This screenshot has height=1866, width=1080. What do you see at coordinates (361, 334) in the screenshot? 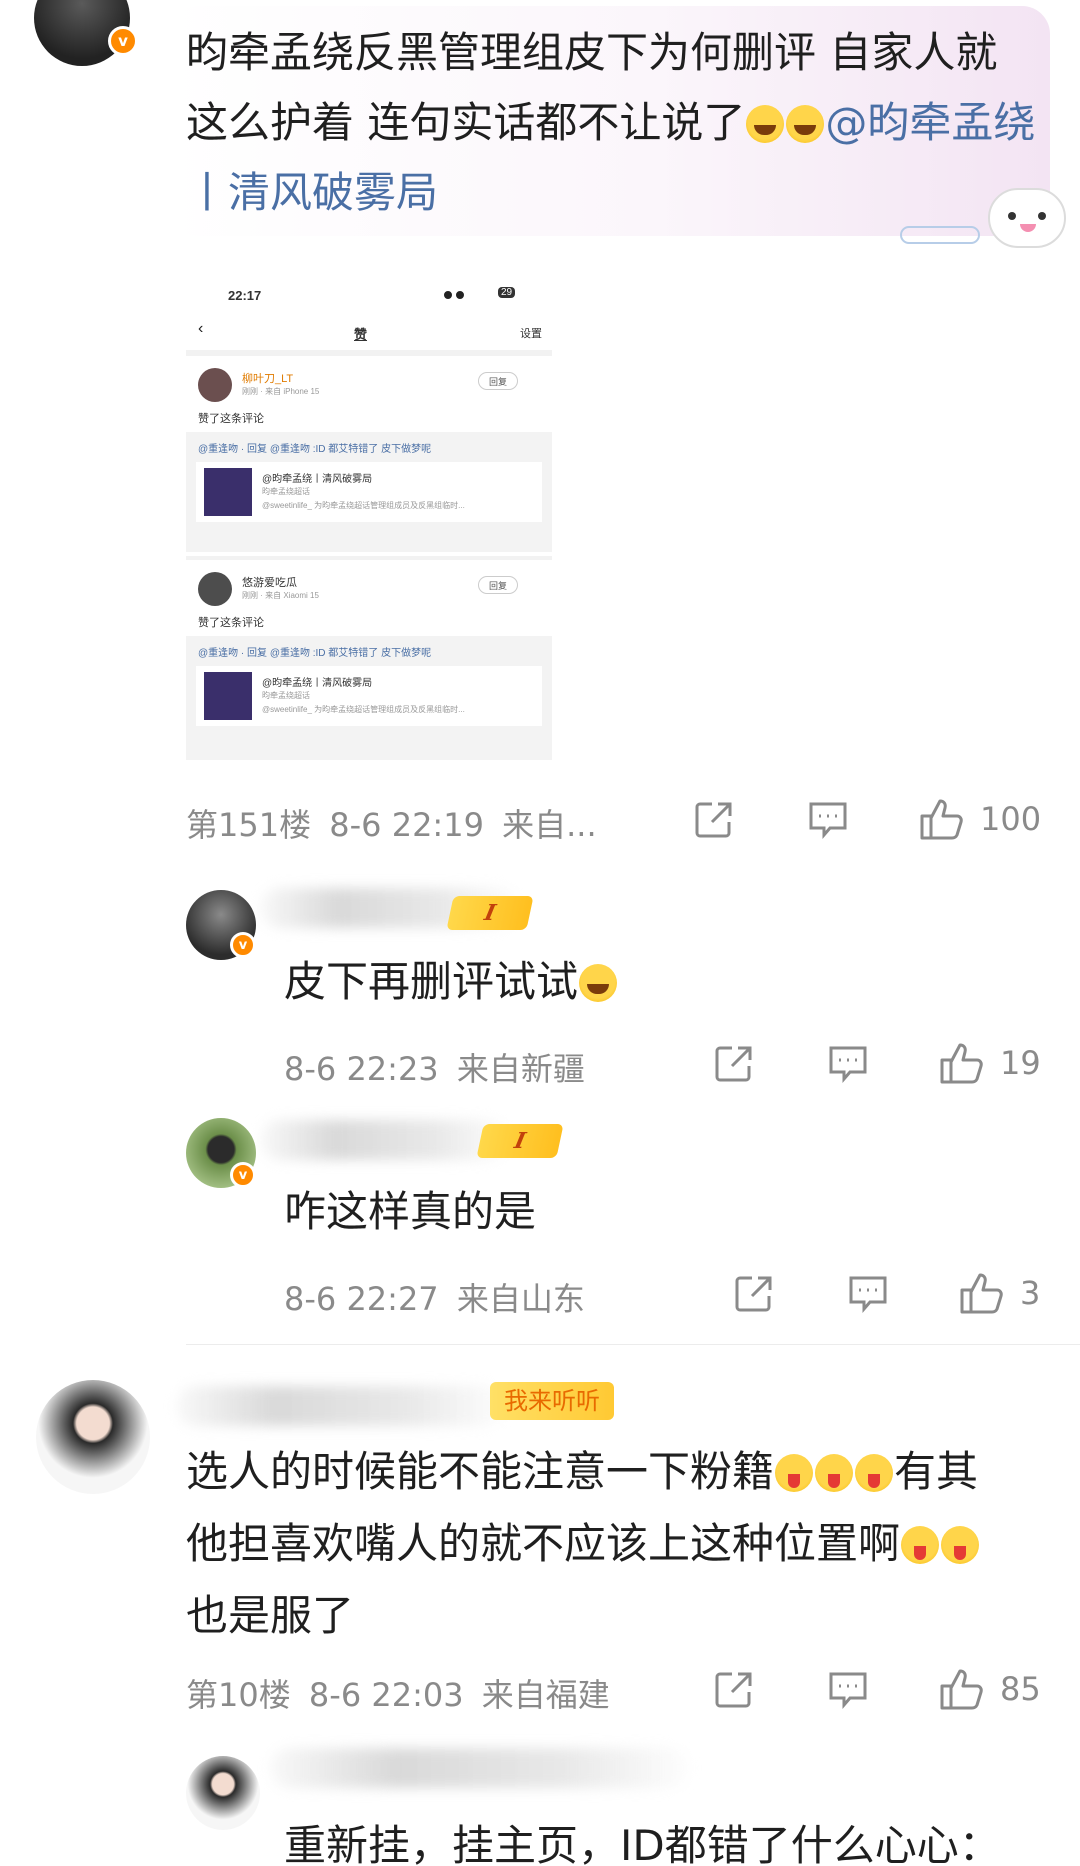
I see `nav-title: 赞` at bounding box center [361, 334].